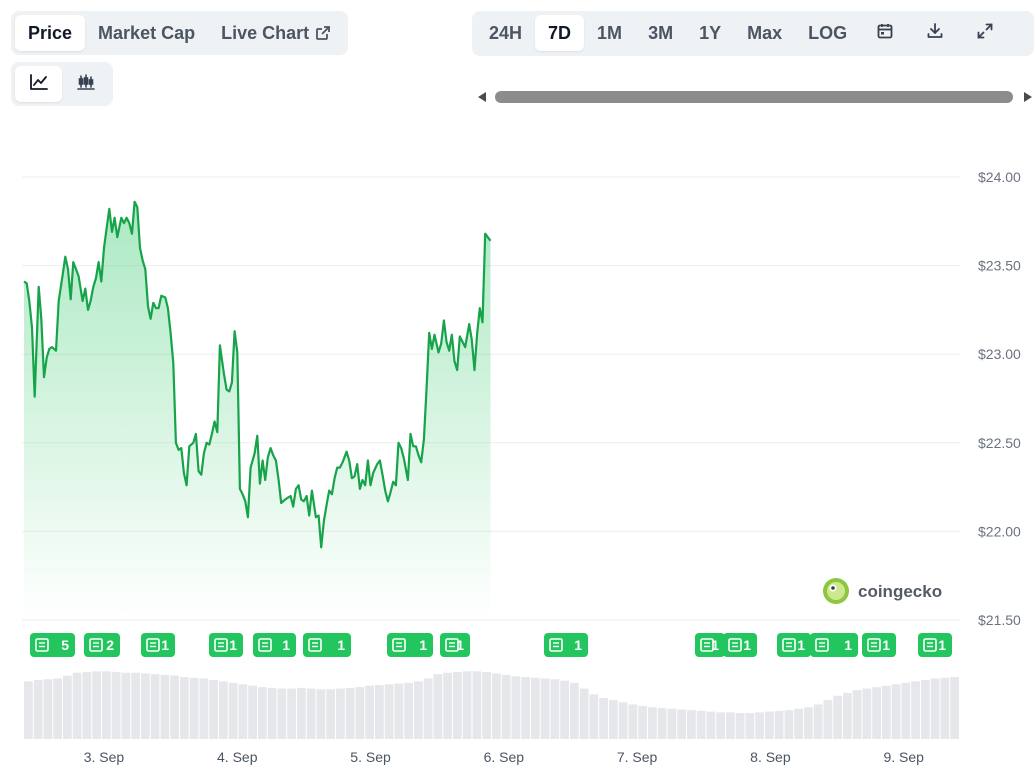 The image size is (1034, 767). Describe the element at coordinates (609, 33) in the screenshot. I see `tab-1m: 1M` at that location.